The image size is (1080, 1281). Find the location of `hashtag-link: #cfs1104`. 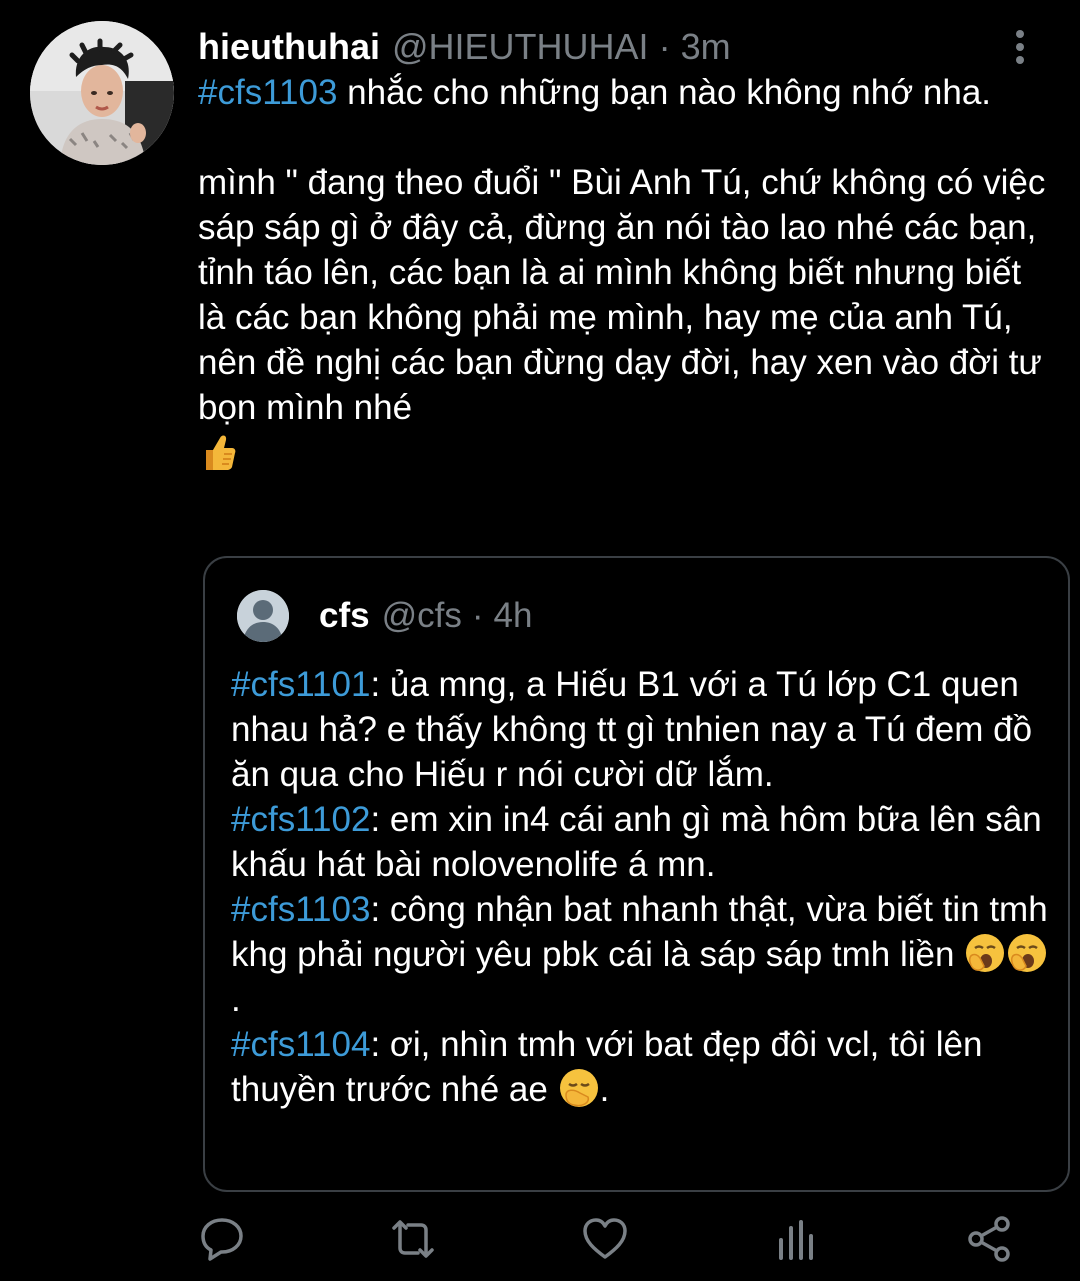

hashtag-link: #cfs1104 is located at coordinates (300, 1044).